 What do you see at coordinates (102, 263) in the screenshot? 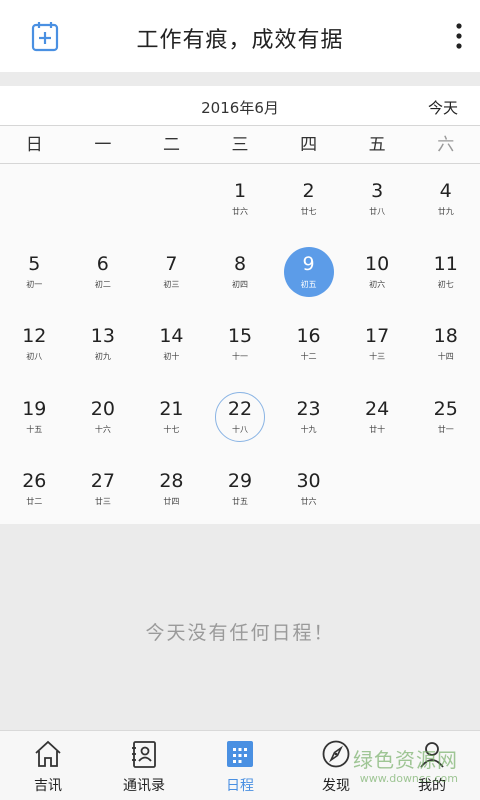
I see `day-number: 6` at bounding box center [102, 263].